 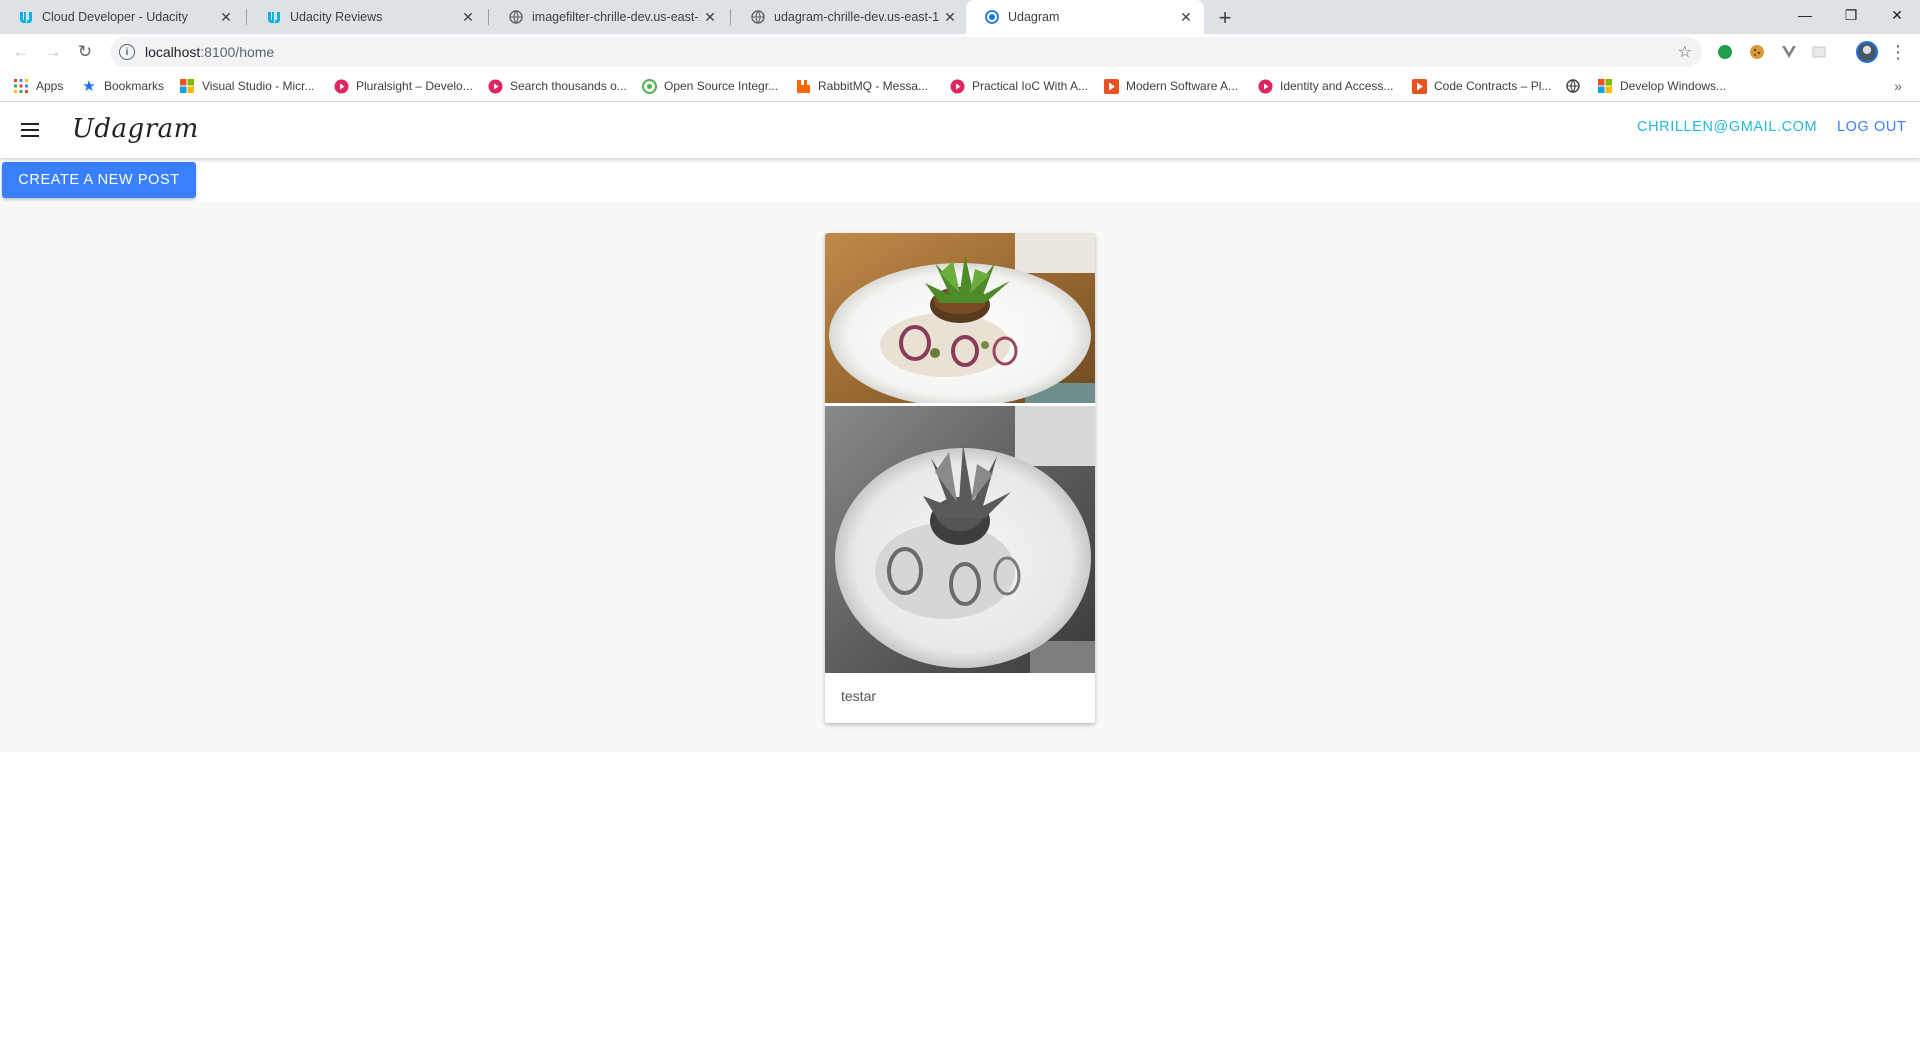 What do you see at coordinates (237, 52) in the screenshot?
I see `address-path: :8100/home` at bounding box center [237, 52].